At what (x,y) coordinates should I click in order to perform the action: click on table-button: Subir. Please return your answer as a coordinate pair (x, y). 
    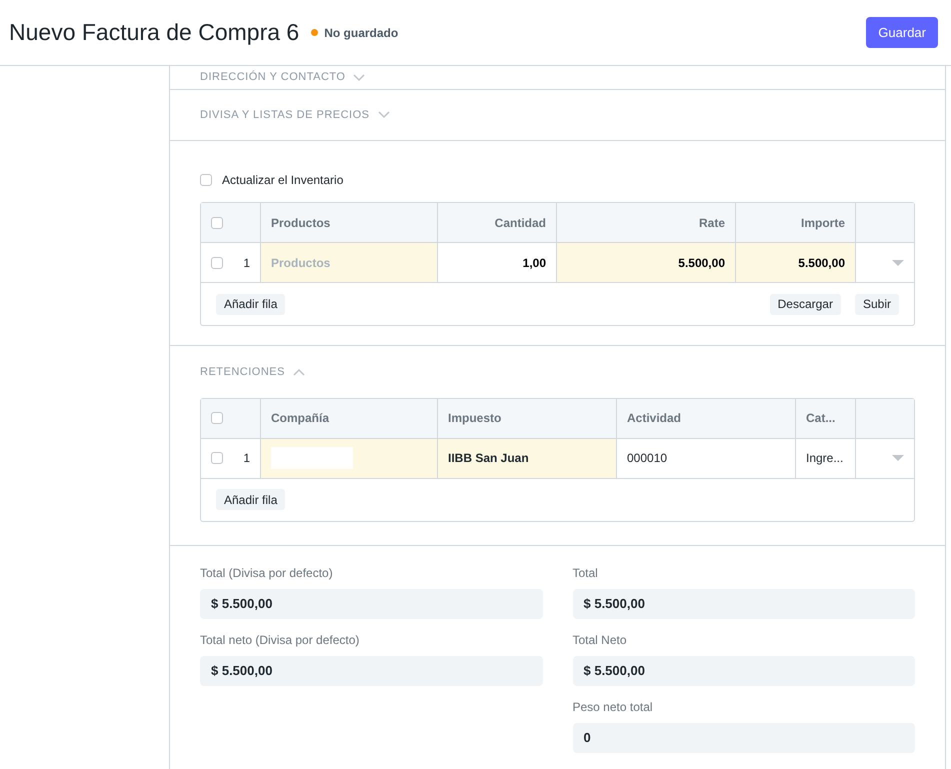
    Looking at the image, I should click on (876, 304).